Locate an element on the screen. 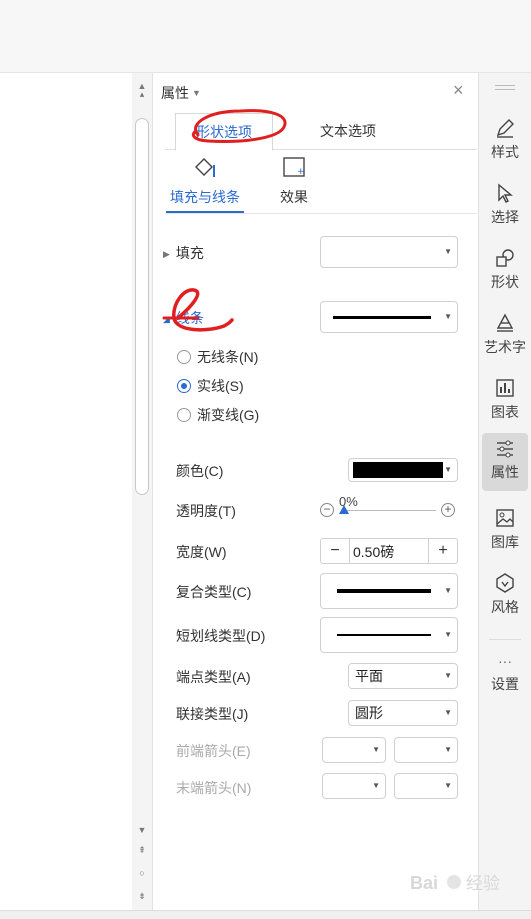 The height and width of the screenshot is (919, 531). close-icon: × is located at coordinates (458, 90).